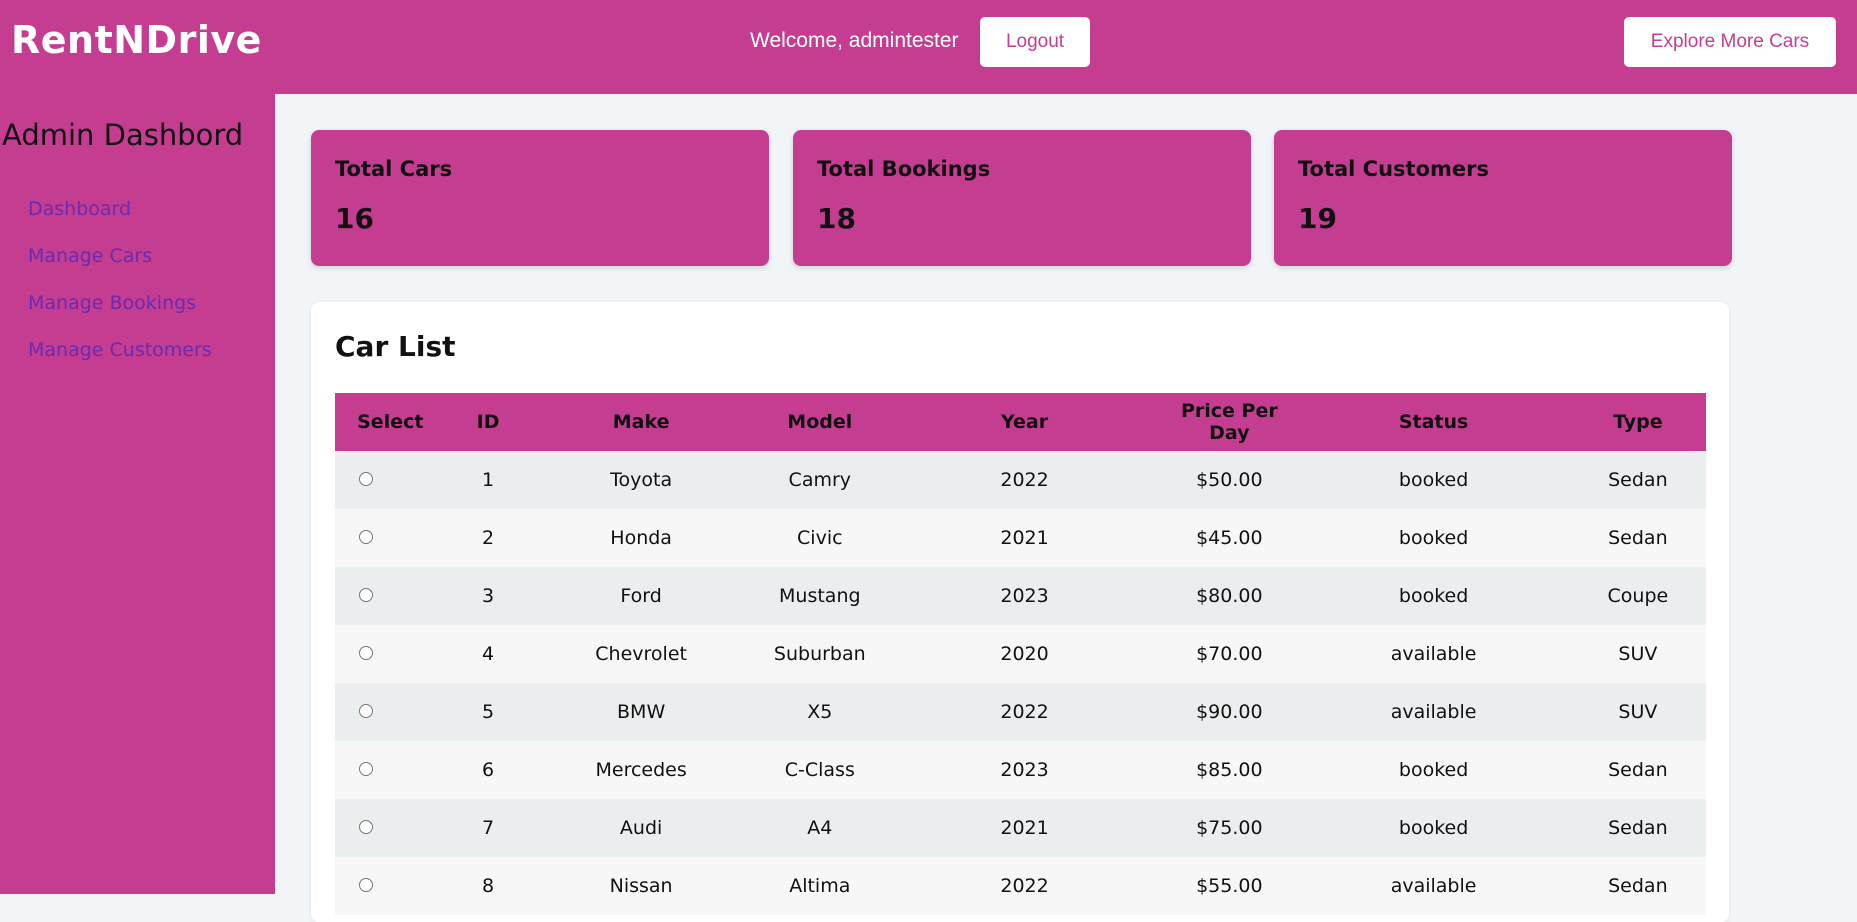 This screenshot has height=922, width=1857. Describe the element at coordinates (836, 218) in the screenshot. I see `stat-value: 18` at that location.